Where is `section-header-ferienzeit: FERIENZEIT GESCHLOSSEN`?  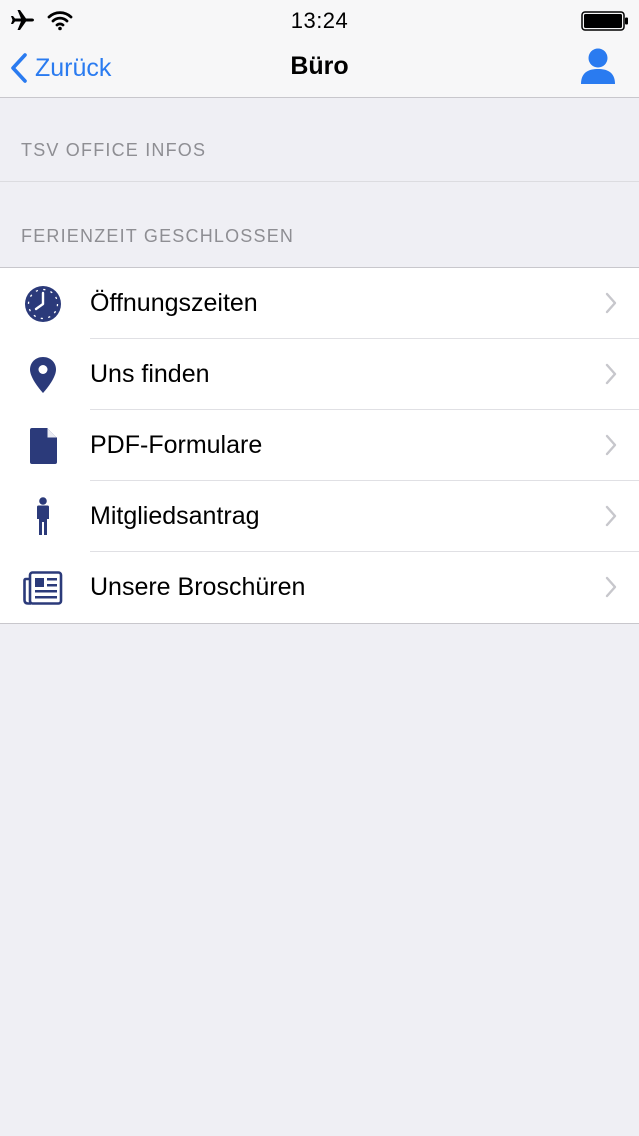 section-header-ferienzeit: FERIENZEIT GESCHLOSSEN is located at coordinates (319, 224).